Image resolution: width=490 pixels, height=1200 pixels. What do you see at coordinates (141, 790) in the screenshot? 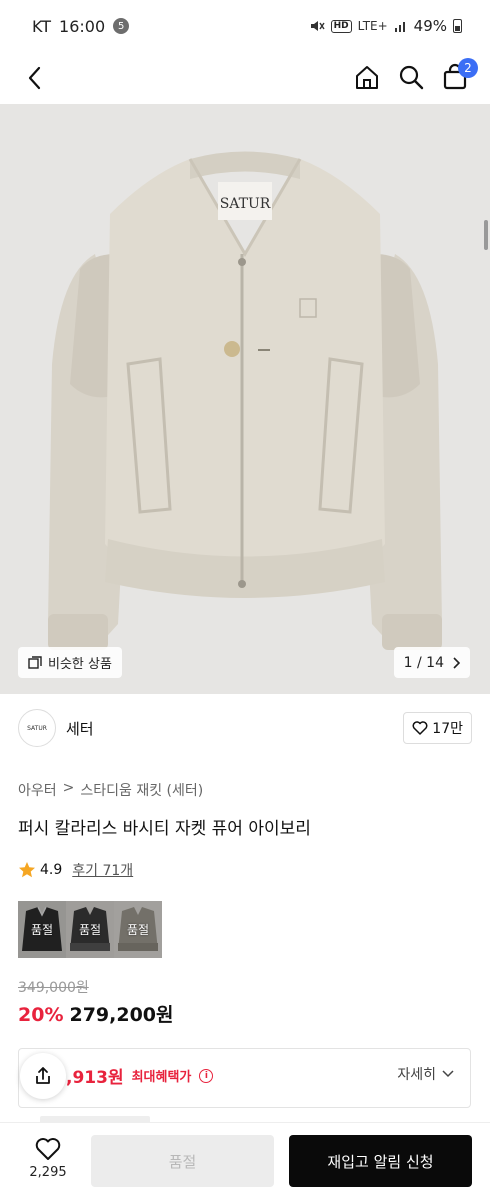
I see `breadcrumb-subcategory: 스타디움 재킷 (세터)` at bounding box center [141, 790].